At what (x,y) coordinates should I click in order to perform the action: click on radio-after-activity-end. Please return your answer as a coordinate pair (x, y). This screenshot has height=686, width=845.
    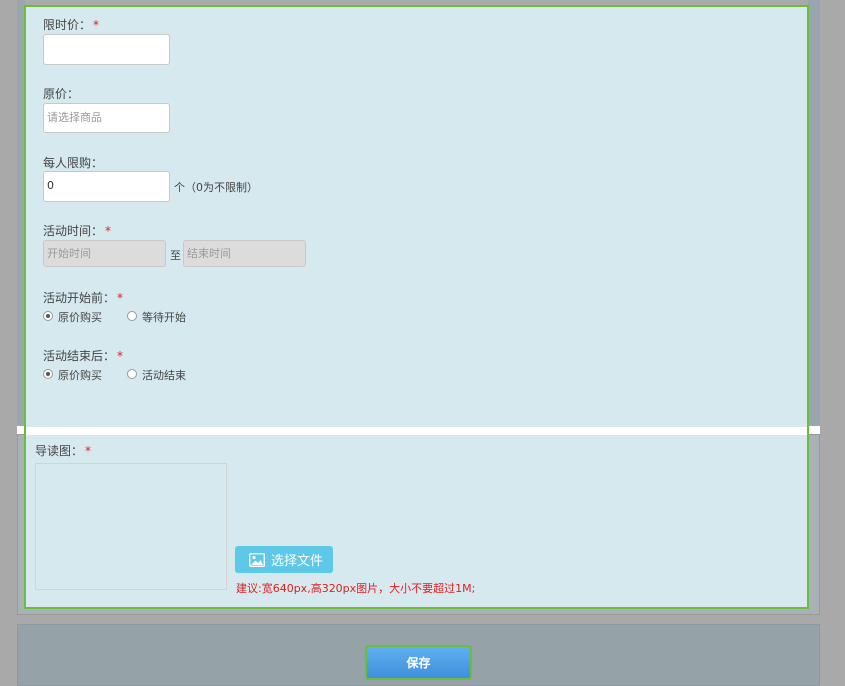
    Looking at the image, I should click on (132, 374).